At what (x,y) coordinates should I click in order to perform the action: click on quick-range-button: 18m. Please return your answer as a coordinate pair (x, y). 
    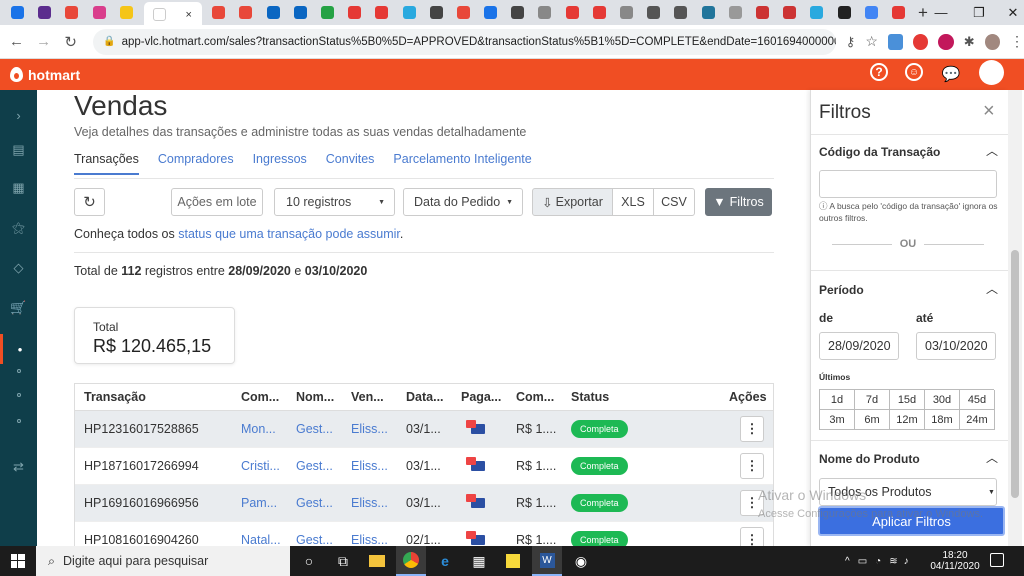
    Looking at the image, I should click on (942, 420).